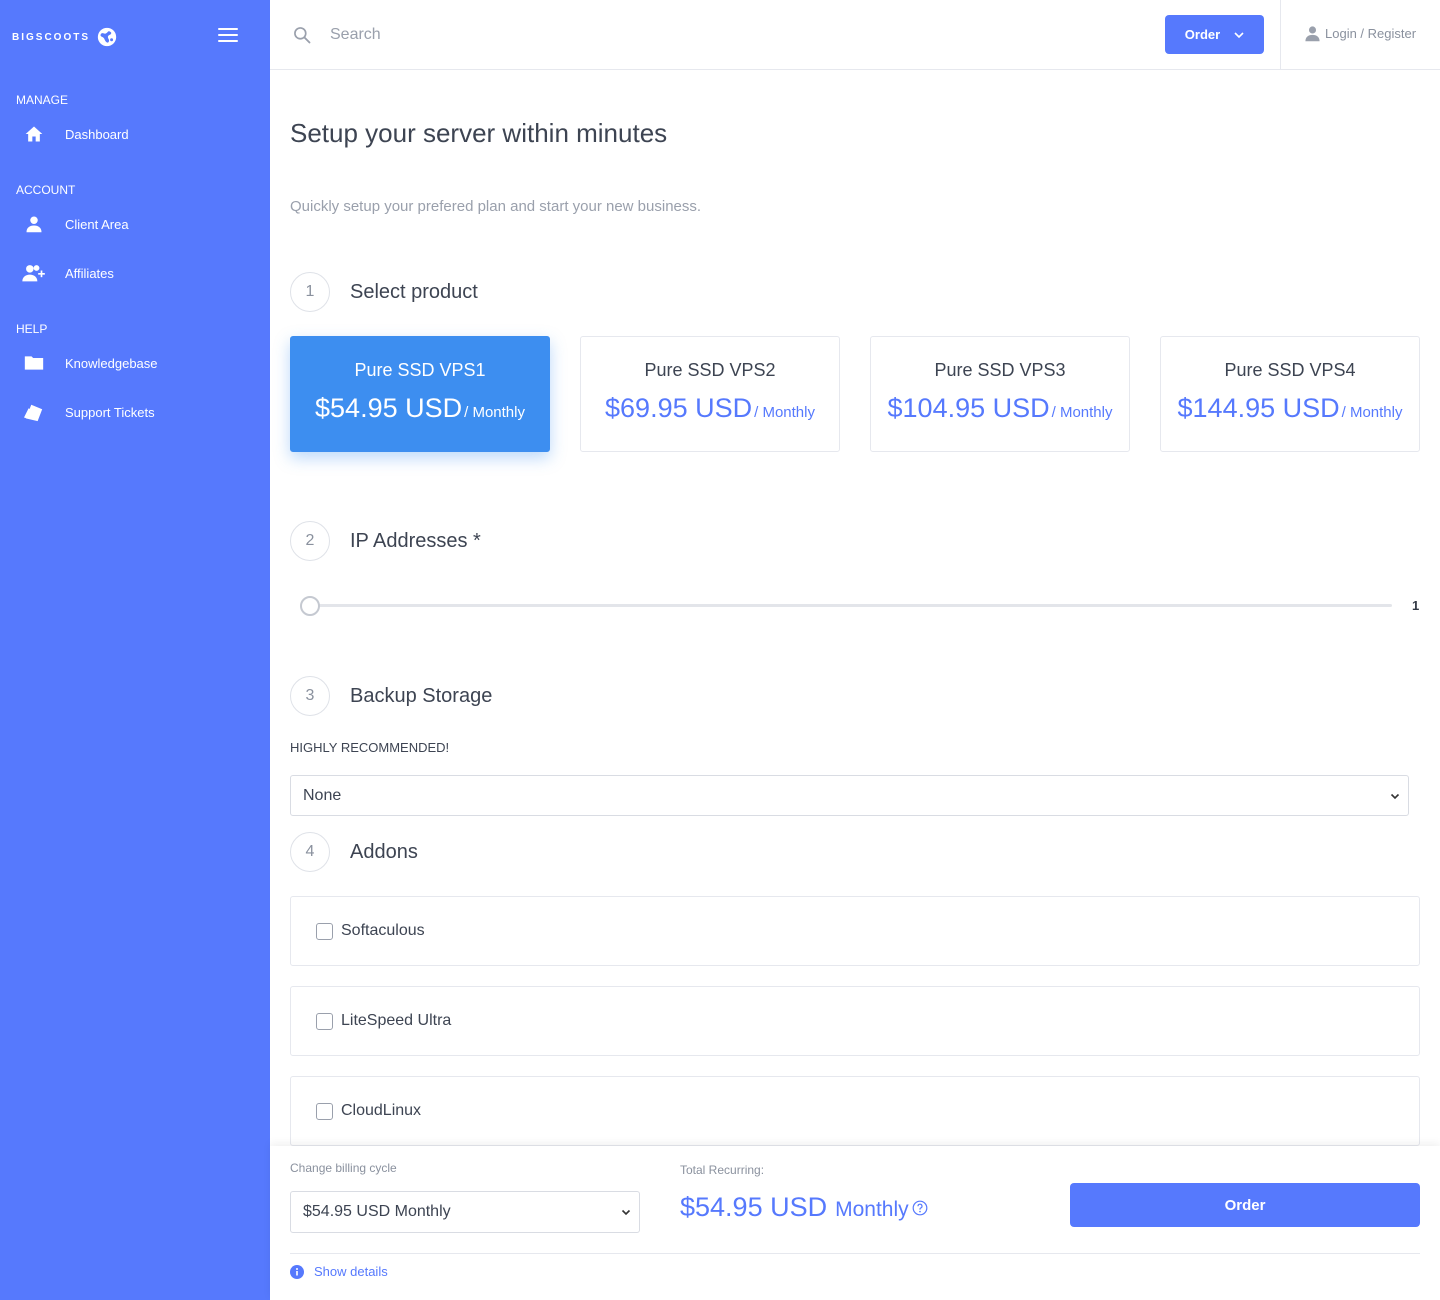  I want to click on total-cycle: Monthly, so click(872, 1209).